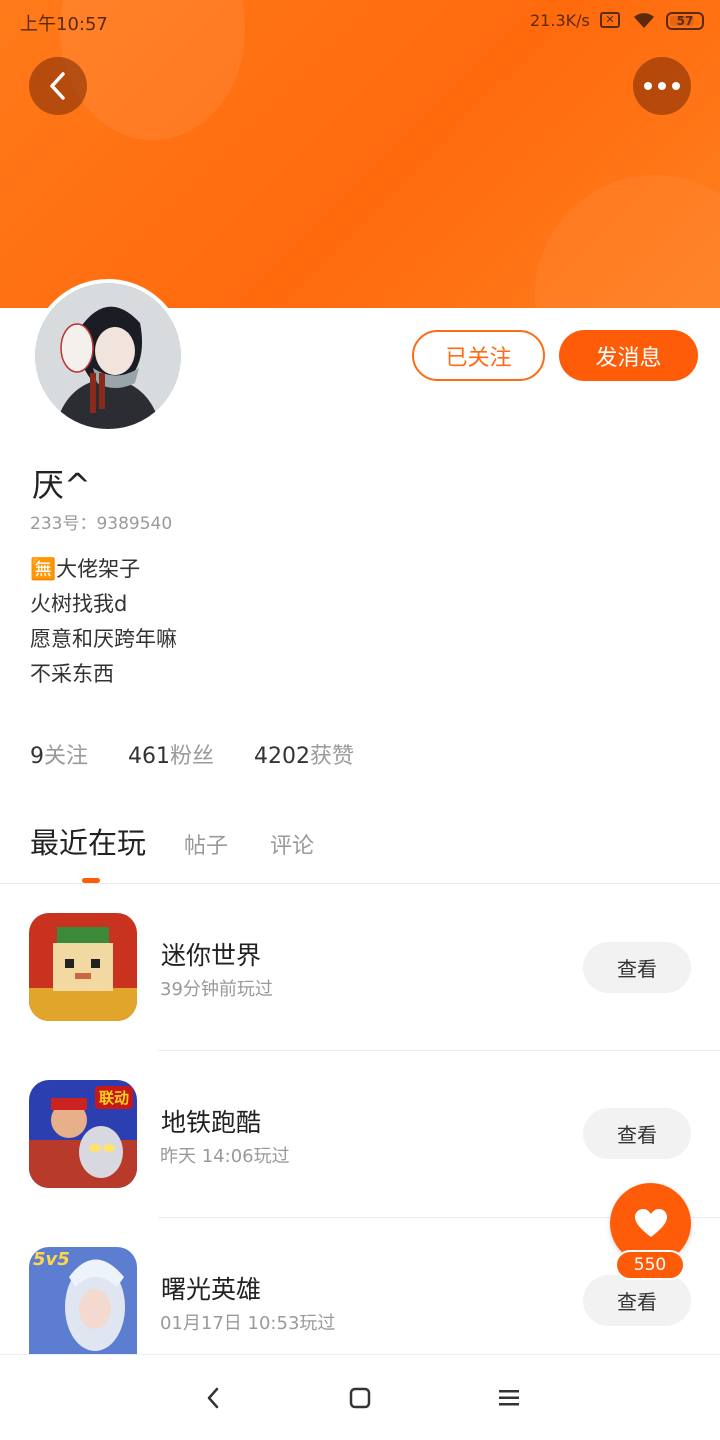 The image size is (720, 1440). I want to click on game-played-time: 39分钟前玩过, so click(216, 989).